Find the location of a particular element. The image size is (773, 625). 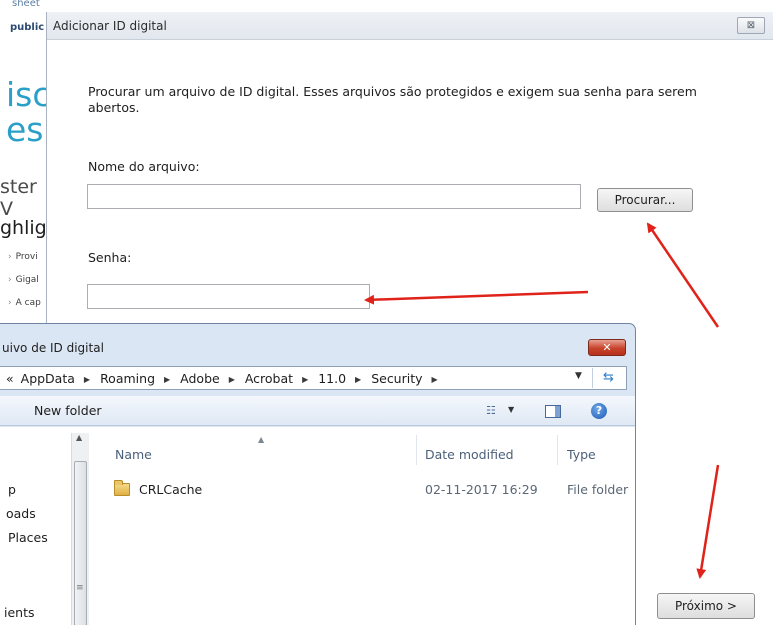

column-header-type: Type is located at coordinates (581, 454).